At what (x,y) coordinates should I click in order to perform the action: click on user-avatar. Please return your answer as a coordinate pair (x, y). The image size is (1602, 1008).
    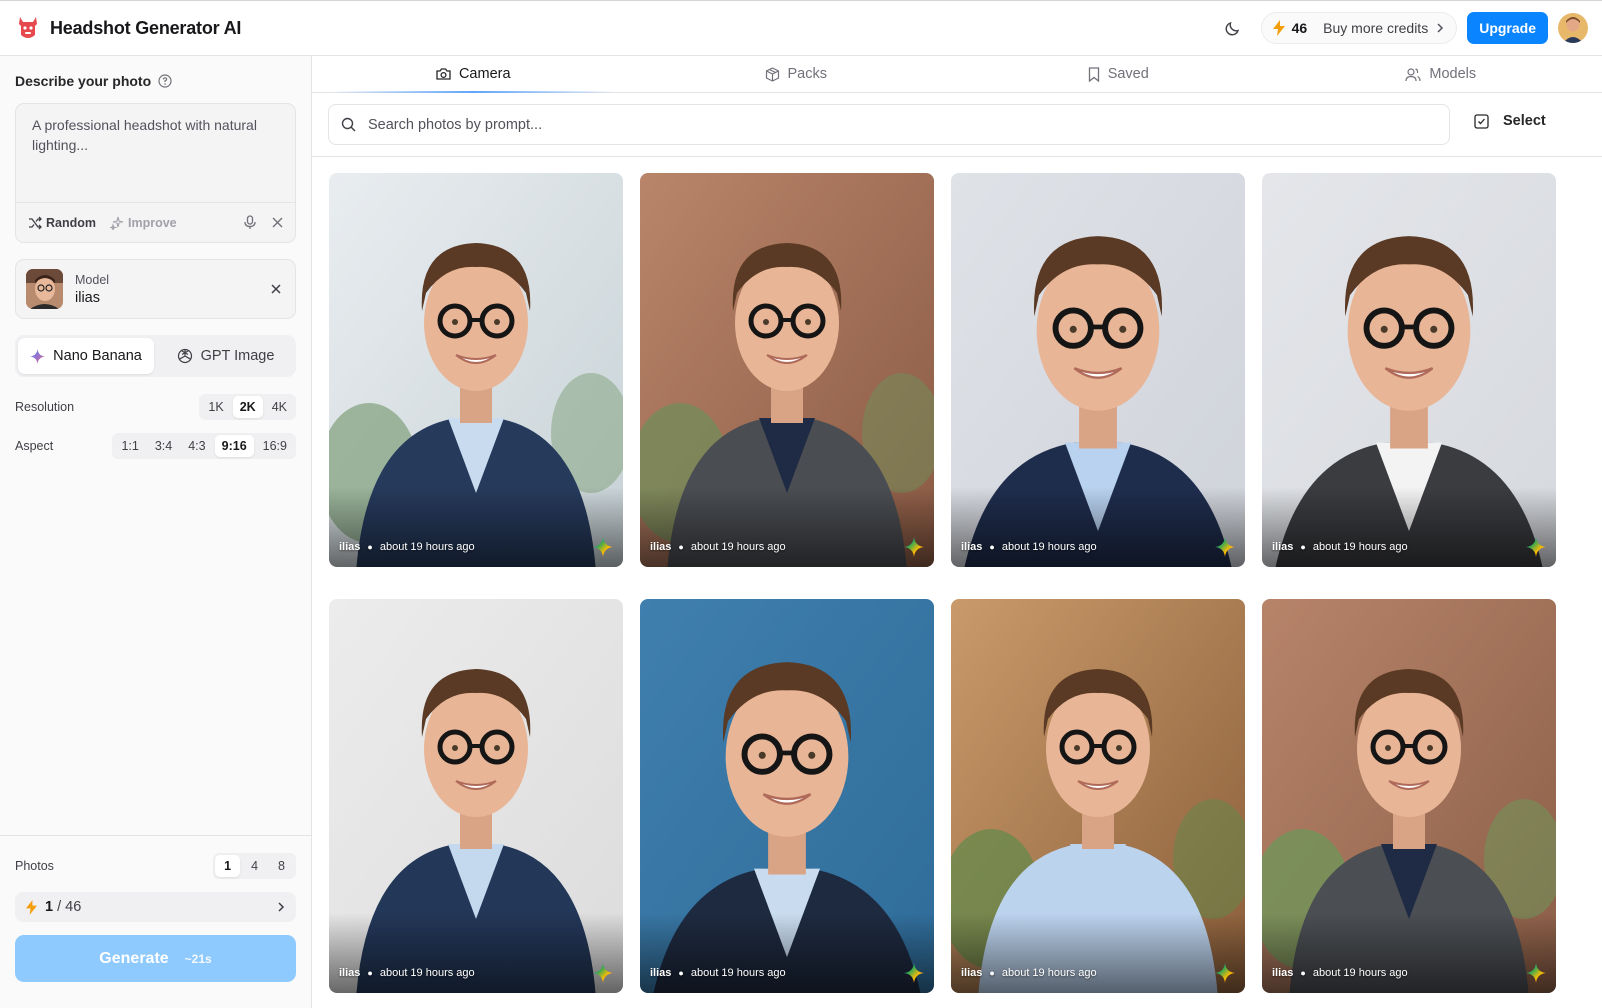
    Looking at the image, I should click on (1573, 28).